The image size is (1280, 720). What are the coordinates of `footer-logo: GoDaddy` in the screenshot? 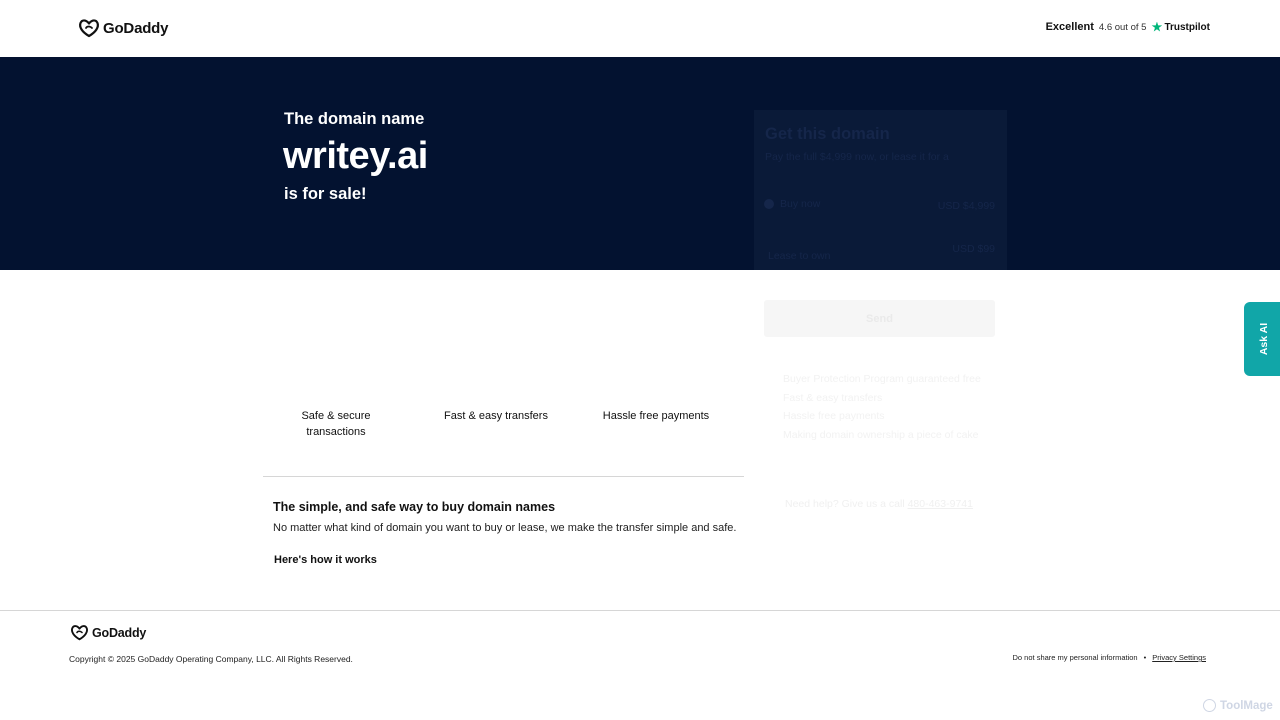 It's located at (108, 632).